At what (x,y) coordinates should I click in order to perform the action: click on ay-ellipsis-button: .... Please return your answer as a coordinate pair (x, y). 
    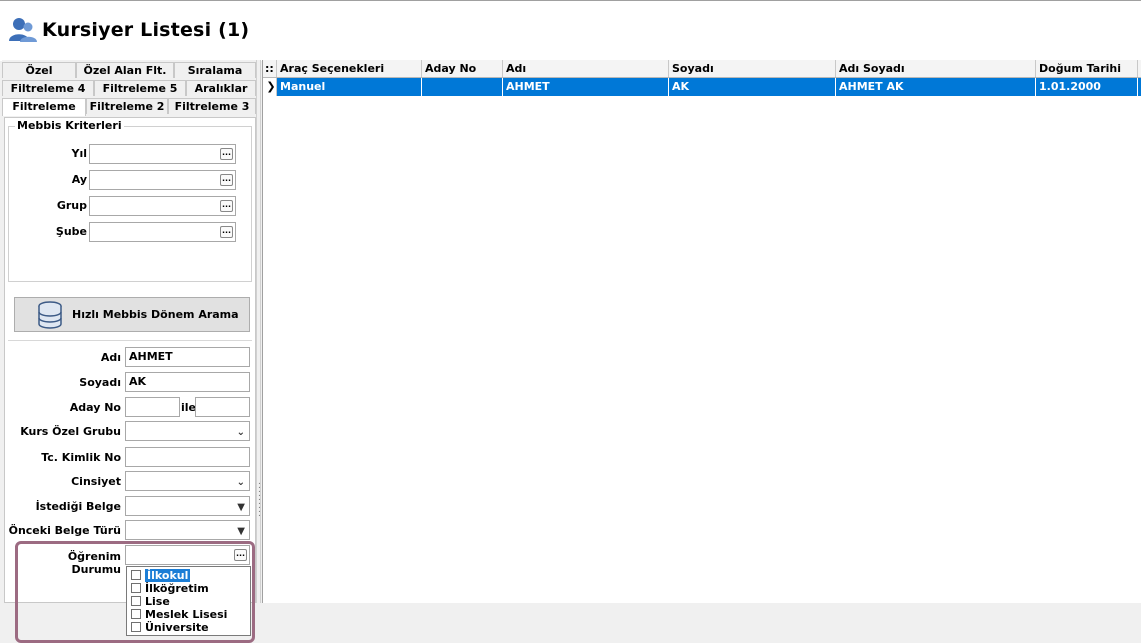
    Looking at the image, I should click on (226, 180).